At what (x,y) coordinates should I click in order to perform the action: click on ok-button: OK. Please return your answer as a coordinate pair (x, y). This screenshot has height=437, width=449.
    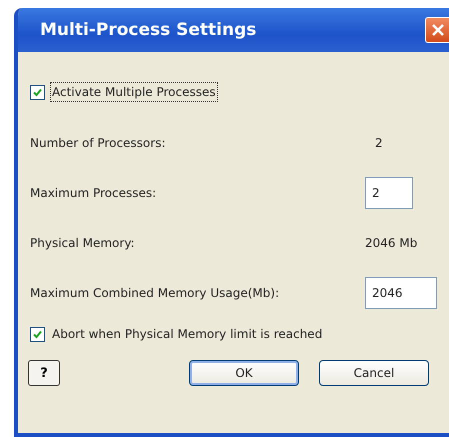
    Looking at the image, I should click on (244, 373).